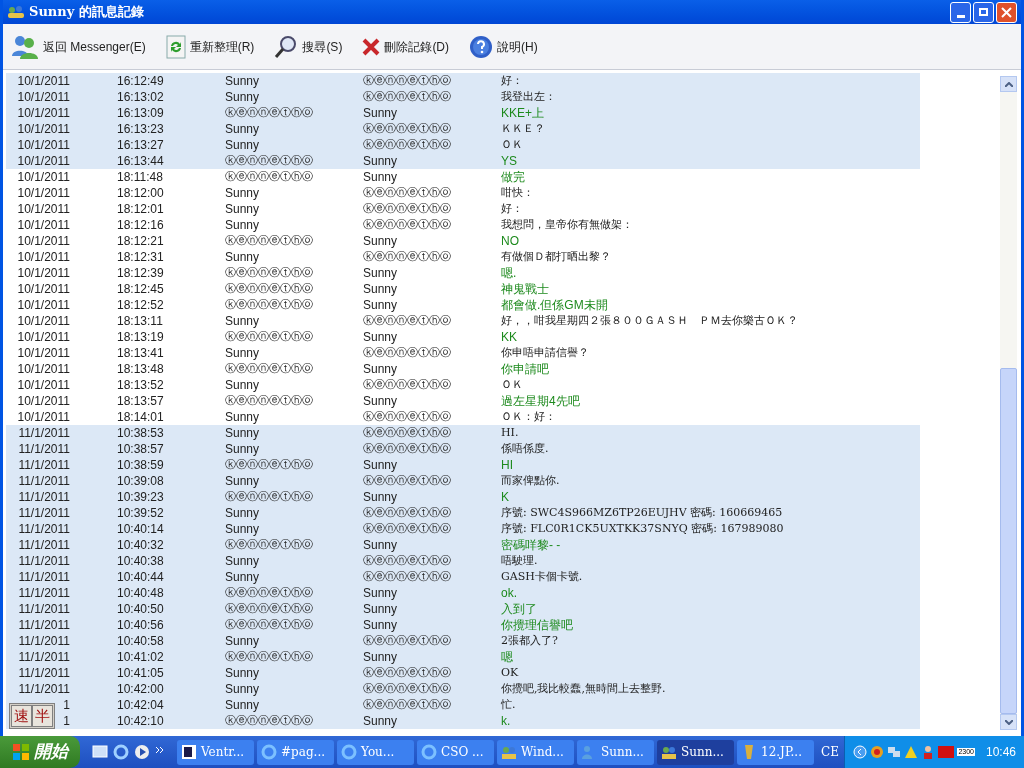 This screenshot has height=768, width=1024. What do you see at coordinates (141, 273) in the screenshot?
I see `table-cell-text: 18:12:39` at bounding box center [141, 273].